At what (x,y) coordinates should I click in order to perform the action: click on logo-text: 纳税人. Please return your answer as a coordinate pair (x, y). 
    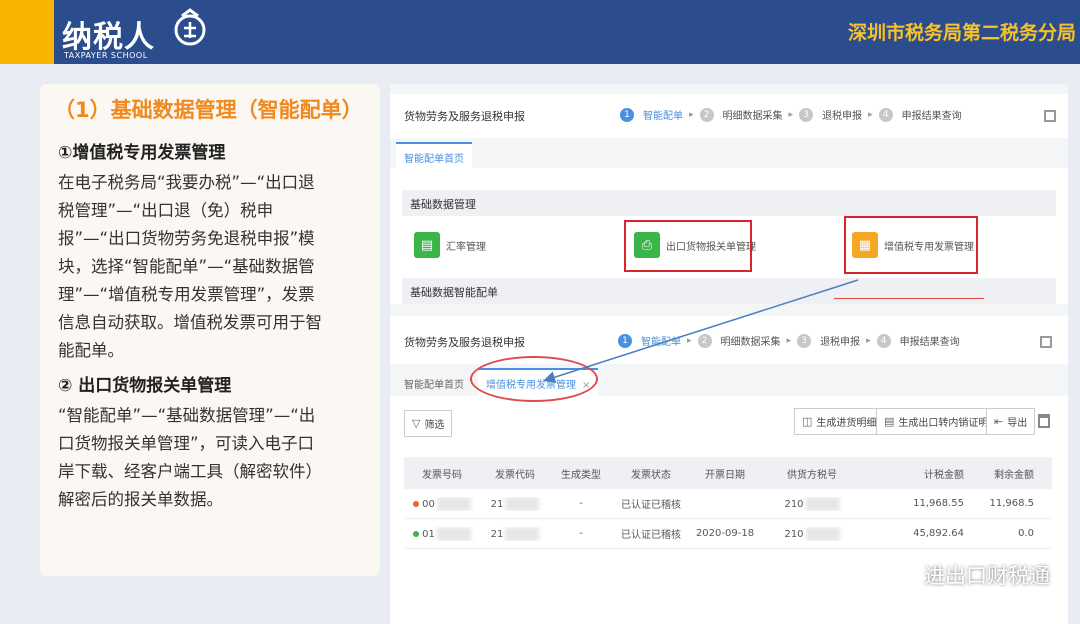
    Looking at the image, I should click on (108, 37).